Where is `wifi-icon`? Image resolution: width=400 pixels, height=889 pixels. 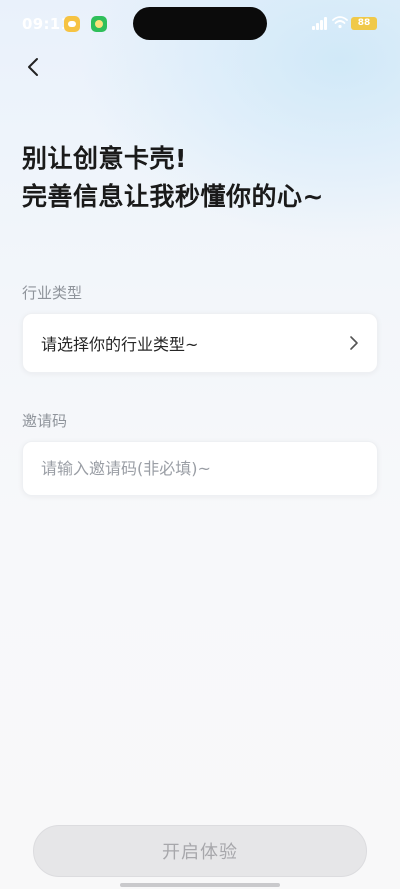 wifi-icon is located at coordinates (340, 22).